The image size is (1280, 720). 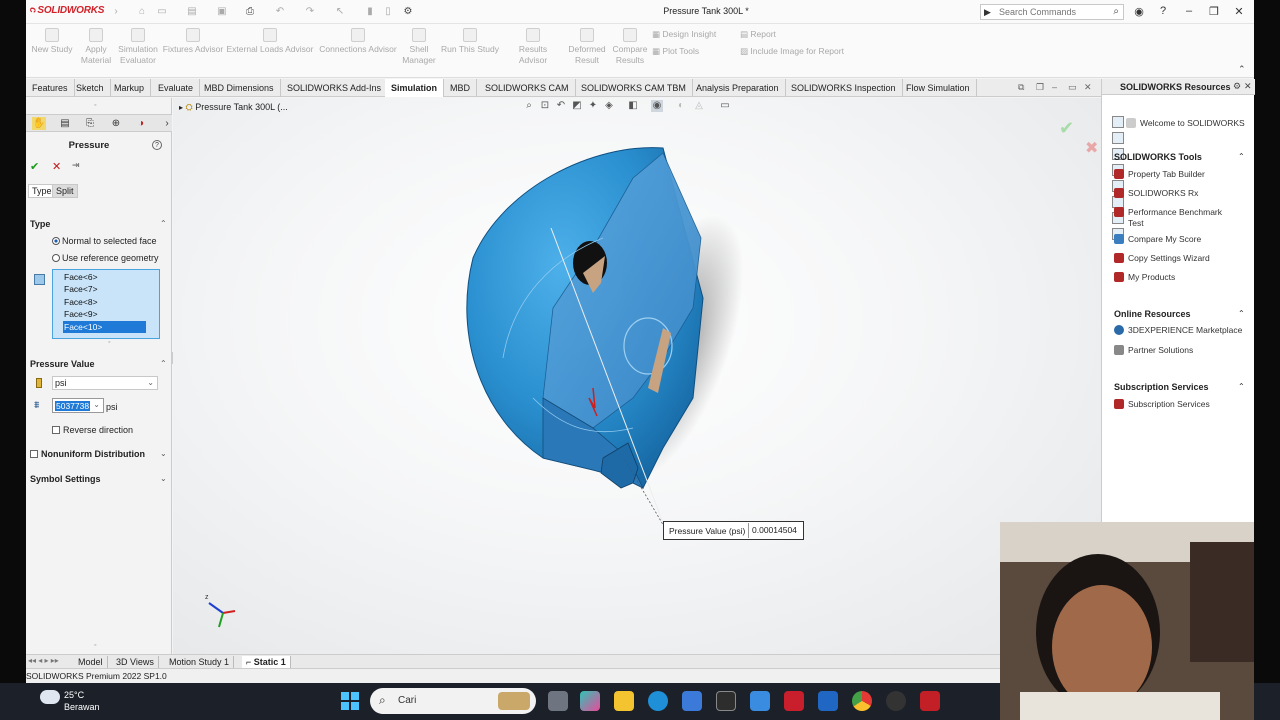 I want to click on resources-home-icon, so click(x=1118, y=122).